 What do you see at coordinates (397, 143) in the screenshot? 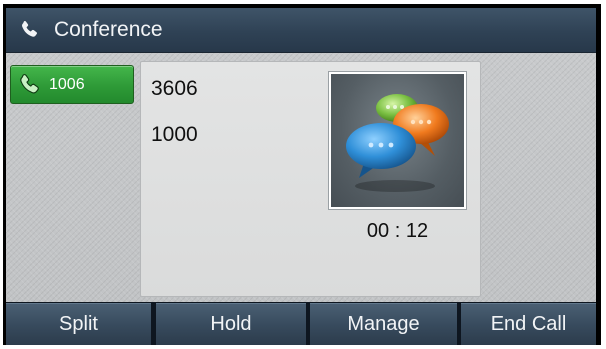
I see `chat-bubbles-icon` at bounding box center [397, 143].